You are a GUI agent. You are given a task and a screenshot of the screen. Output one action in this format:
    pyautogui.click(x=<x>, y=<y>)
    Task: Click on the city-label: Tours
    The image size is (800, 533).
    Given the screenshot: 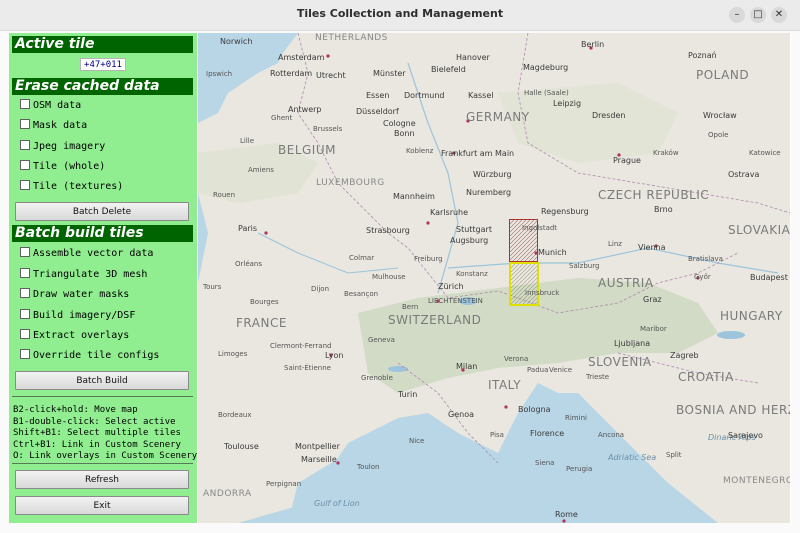 What is the action you would take?
    pyautogui.click(x=212, y=287)
    